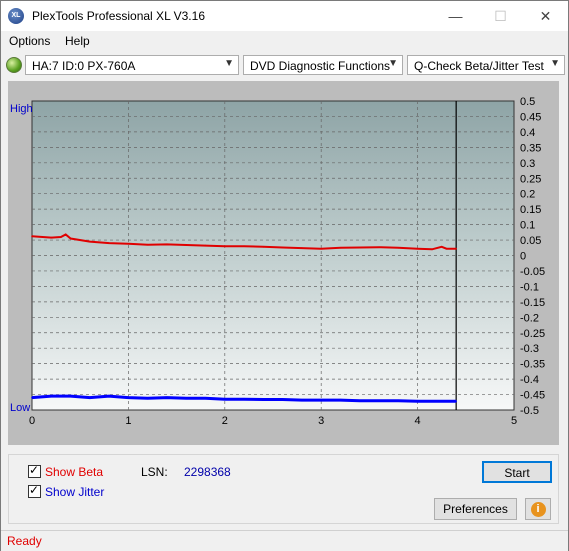 This screenshot has height=551, width=569. I want to click on lsn-value: 2298368, so click(207, 472).